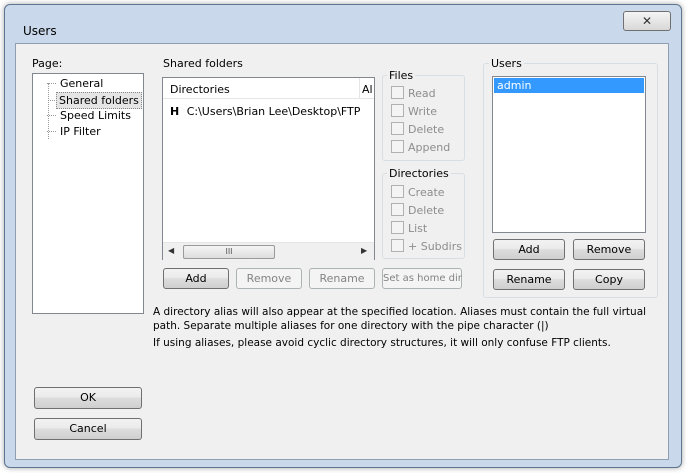 The height and width of the screenshot is (473, 686). I want to click on column-header-directories: Directories, so click(200, 89).